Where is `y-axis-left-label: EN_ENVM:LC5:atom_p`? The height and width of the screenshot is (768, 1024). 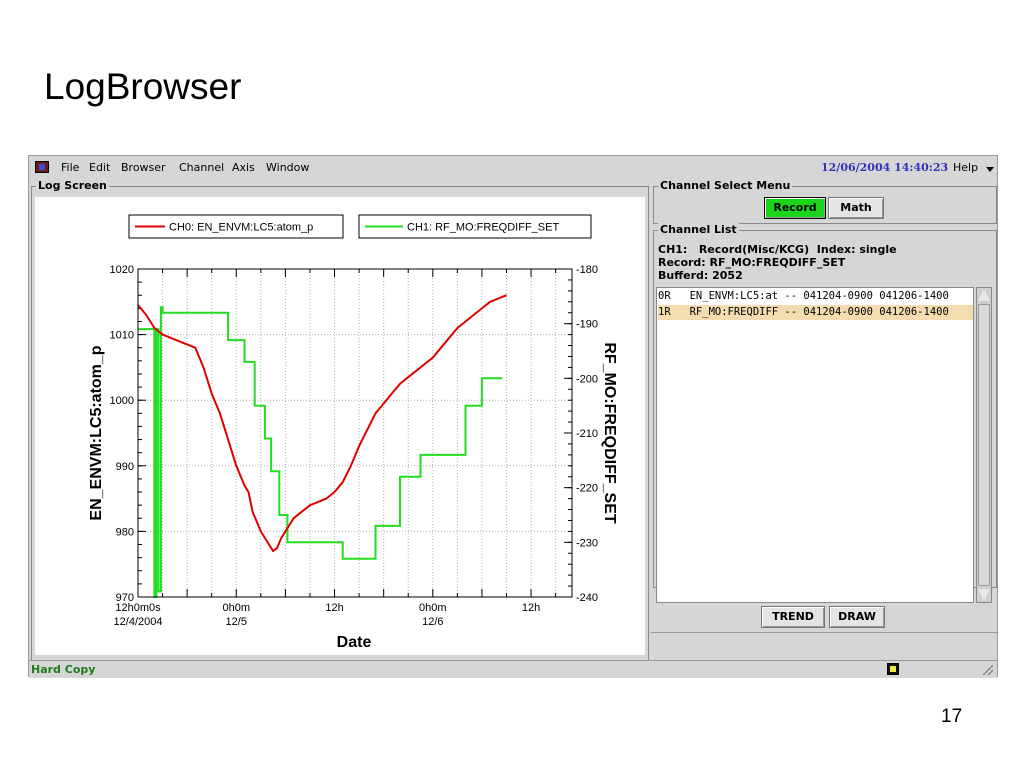 y-axis-left-label: EN_ENVM:LC5:atom_p is located at coordinates (96, 432).